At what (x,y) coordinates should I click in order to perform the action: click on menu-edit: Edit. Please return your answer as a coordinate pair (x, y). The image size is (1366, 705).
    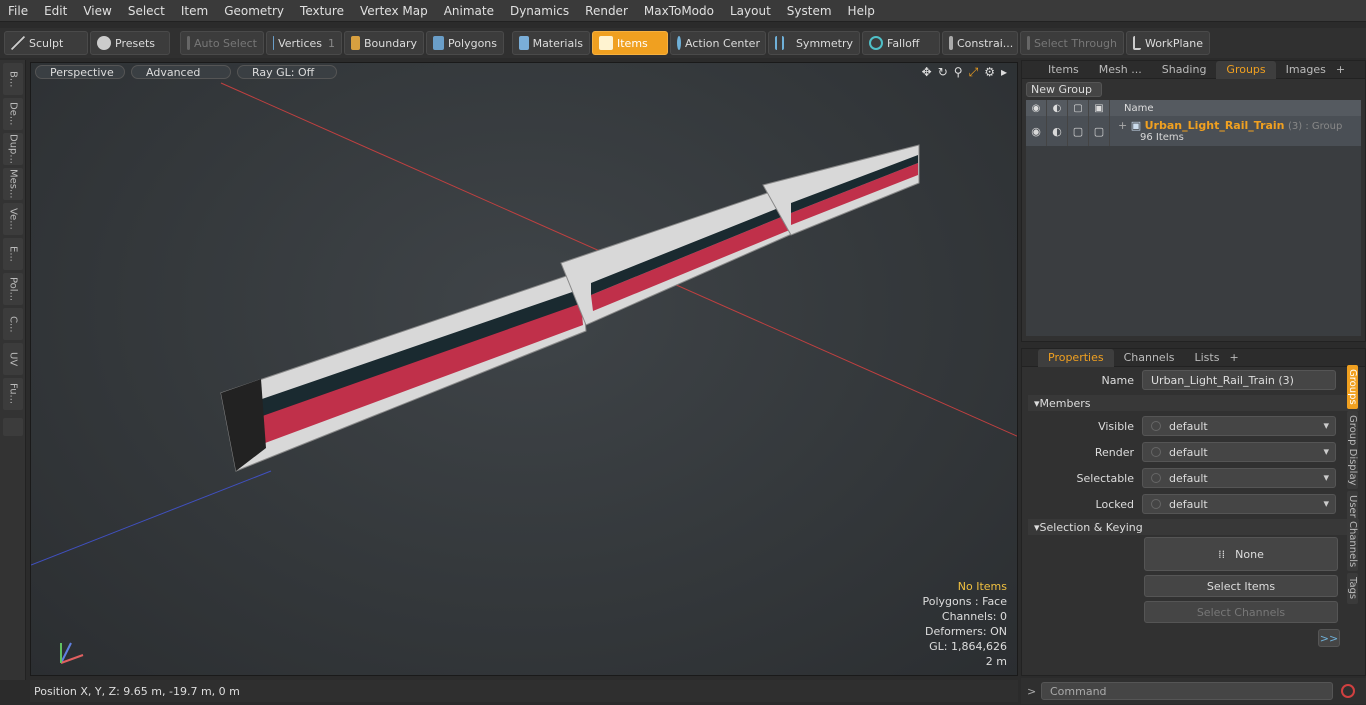
    Looking at the image, I should click on (55, 11).